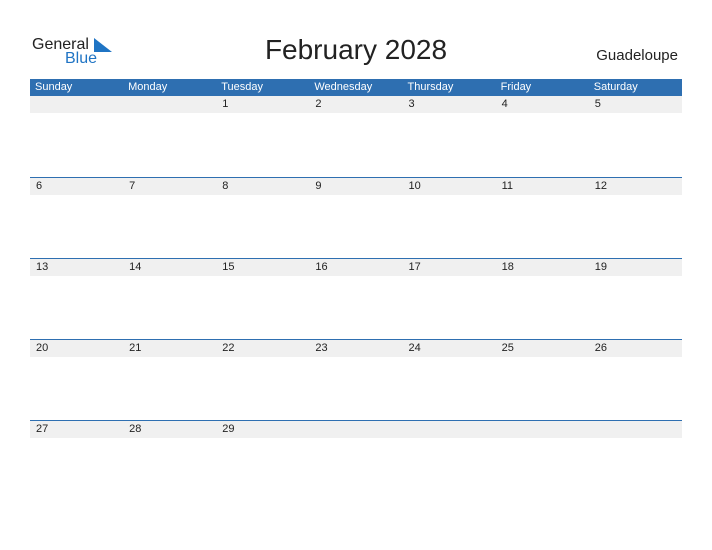  Describe the element at coordinates (135, 348) in the screenshot. I see `day-cell: 21` at that location.